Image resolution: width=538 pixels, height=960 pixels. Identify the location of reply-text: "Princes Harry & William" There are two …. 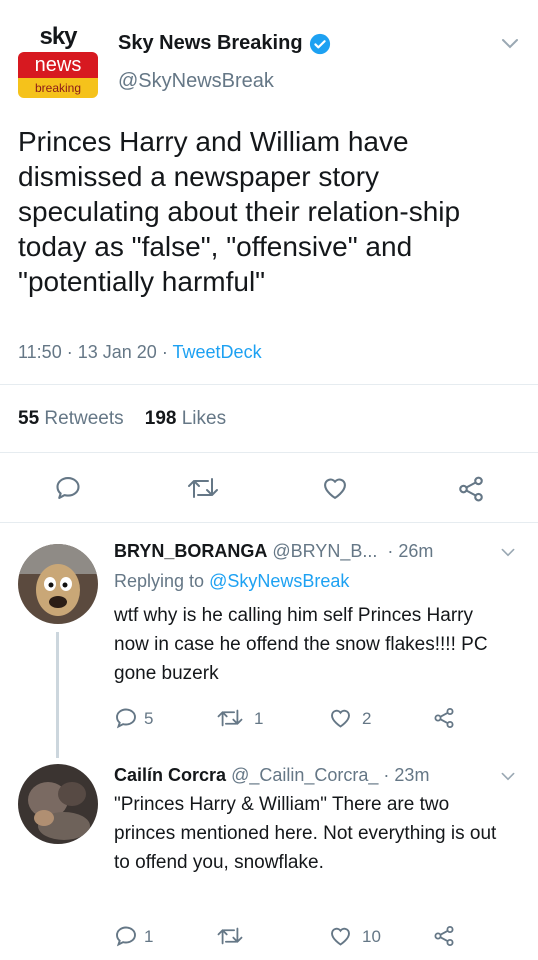
(305, 833).